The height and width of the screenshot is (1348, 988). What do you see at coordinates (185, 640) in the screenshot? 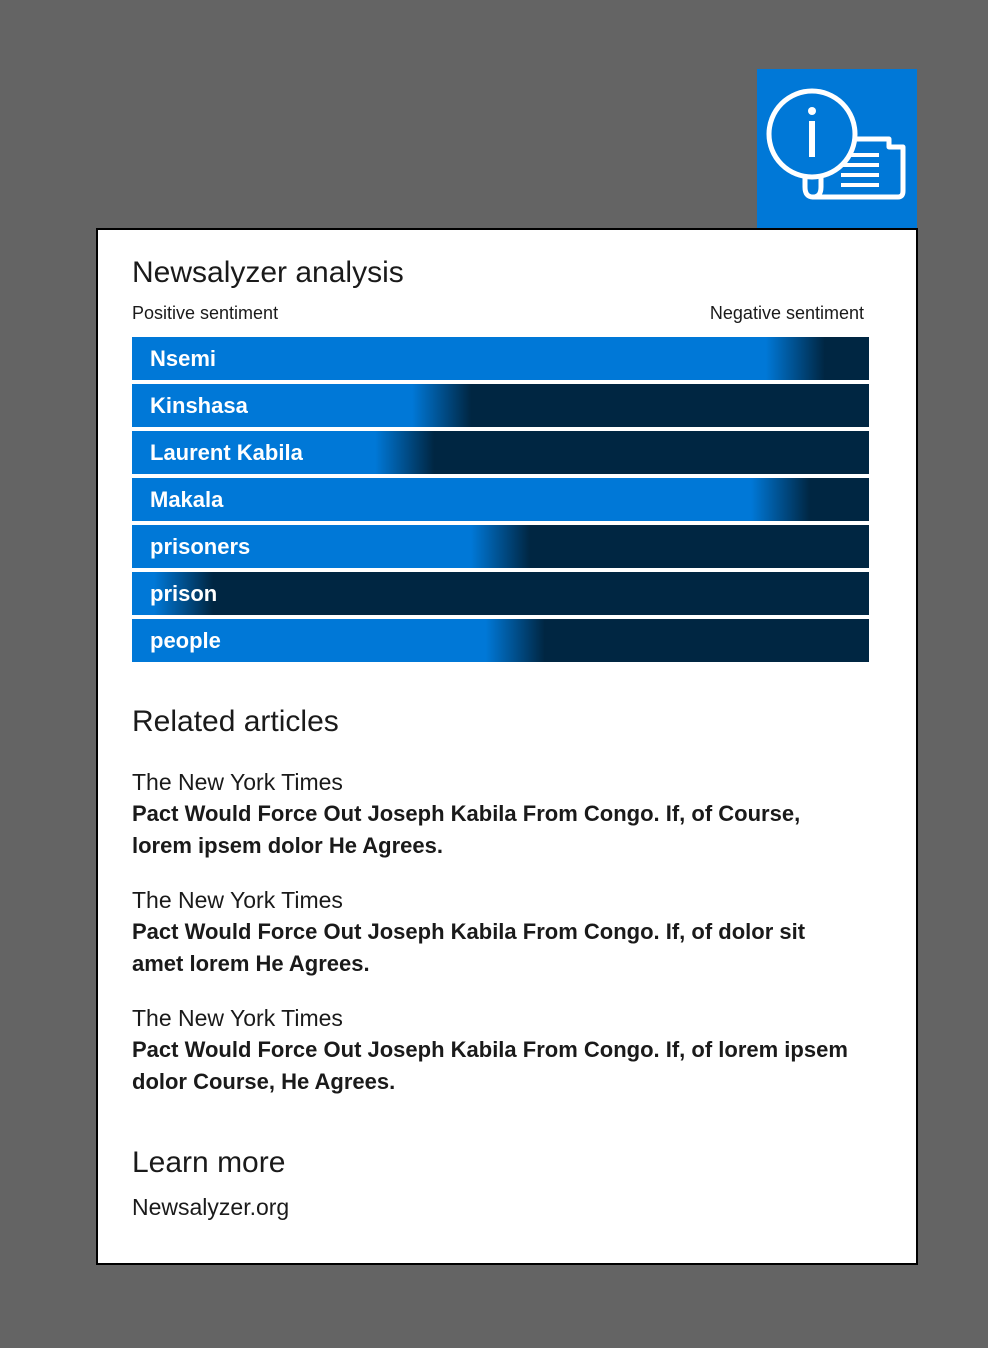
I see `entity-label: people` at bounding box center [185, 640].